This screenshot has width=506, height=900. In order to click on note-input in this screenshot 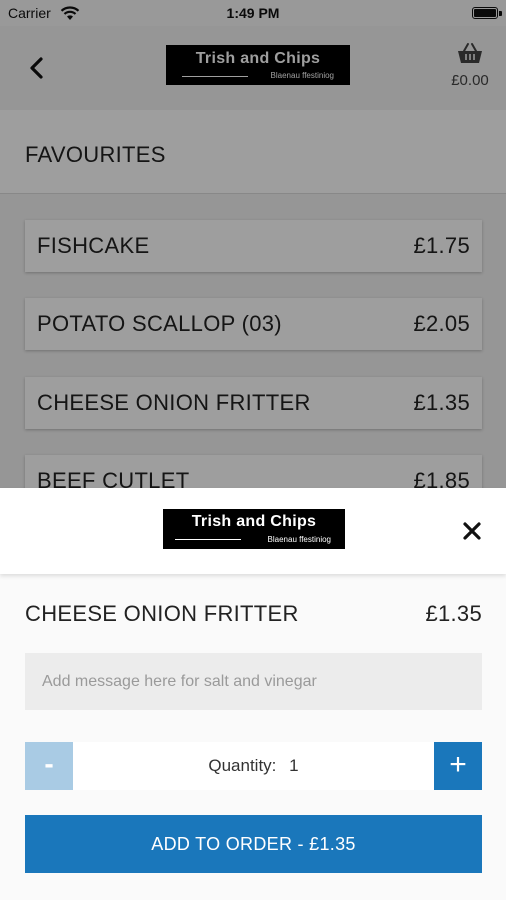, I will do `click(253, 681)`.